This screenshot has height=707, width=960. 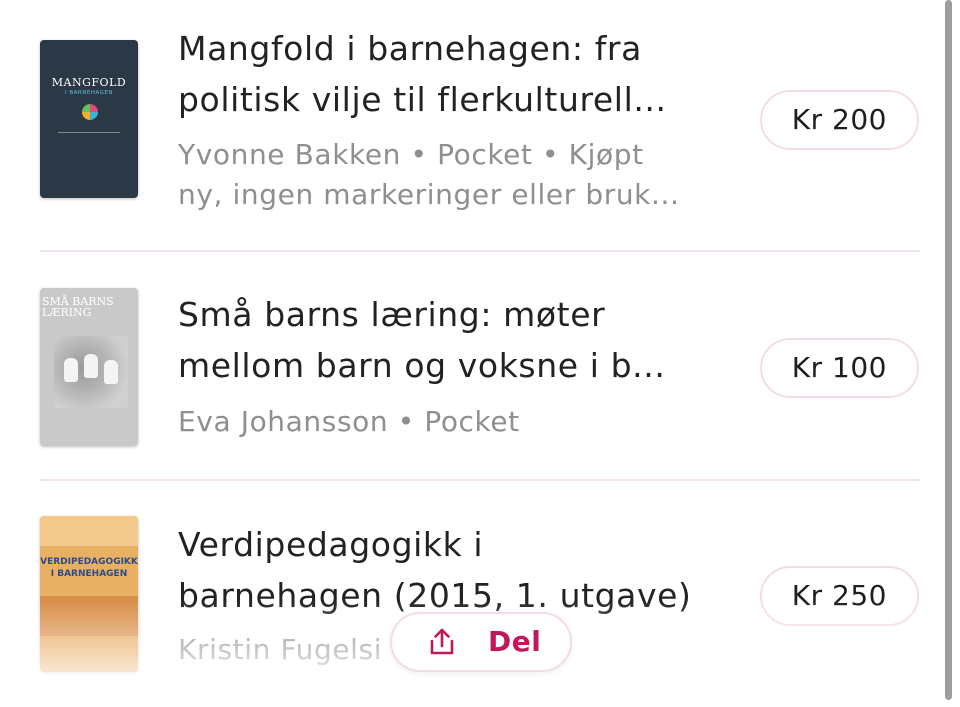 I want to click on cover-divider, so click(x=89, y=137).